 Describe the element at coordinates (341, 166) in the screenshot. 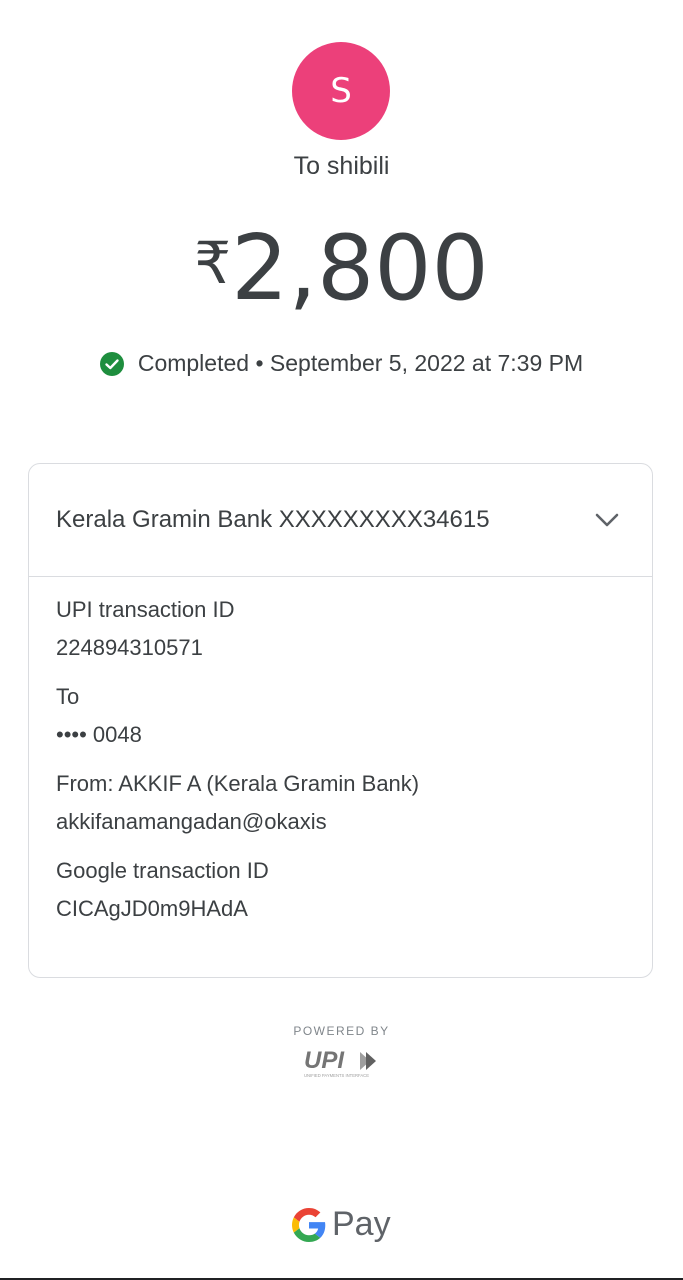

I see `recipient-name: To shibili` at that location.